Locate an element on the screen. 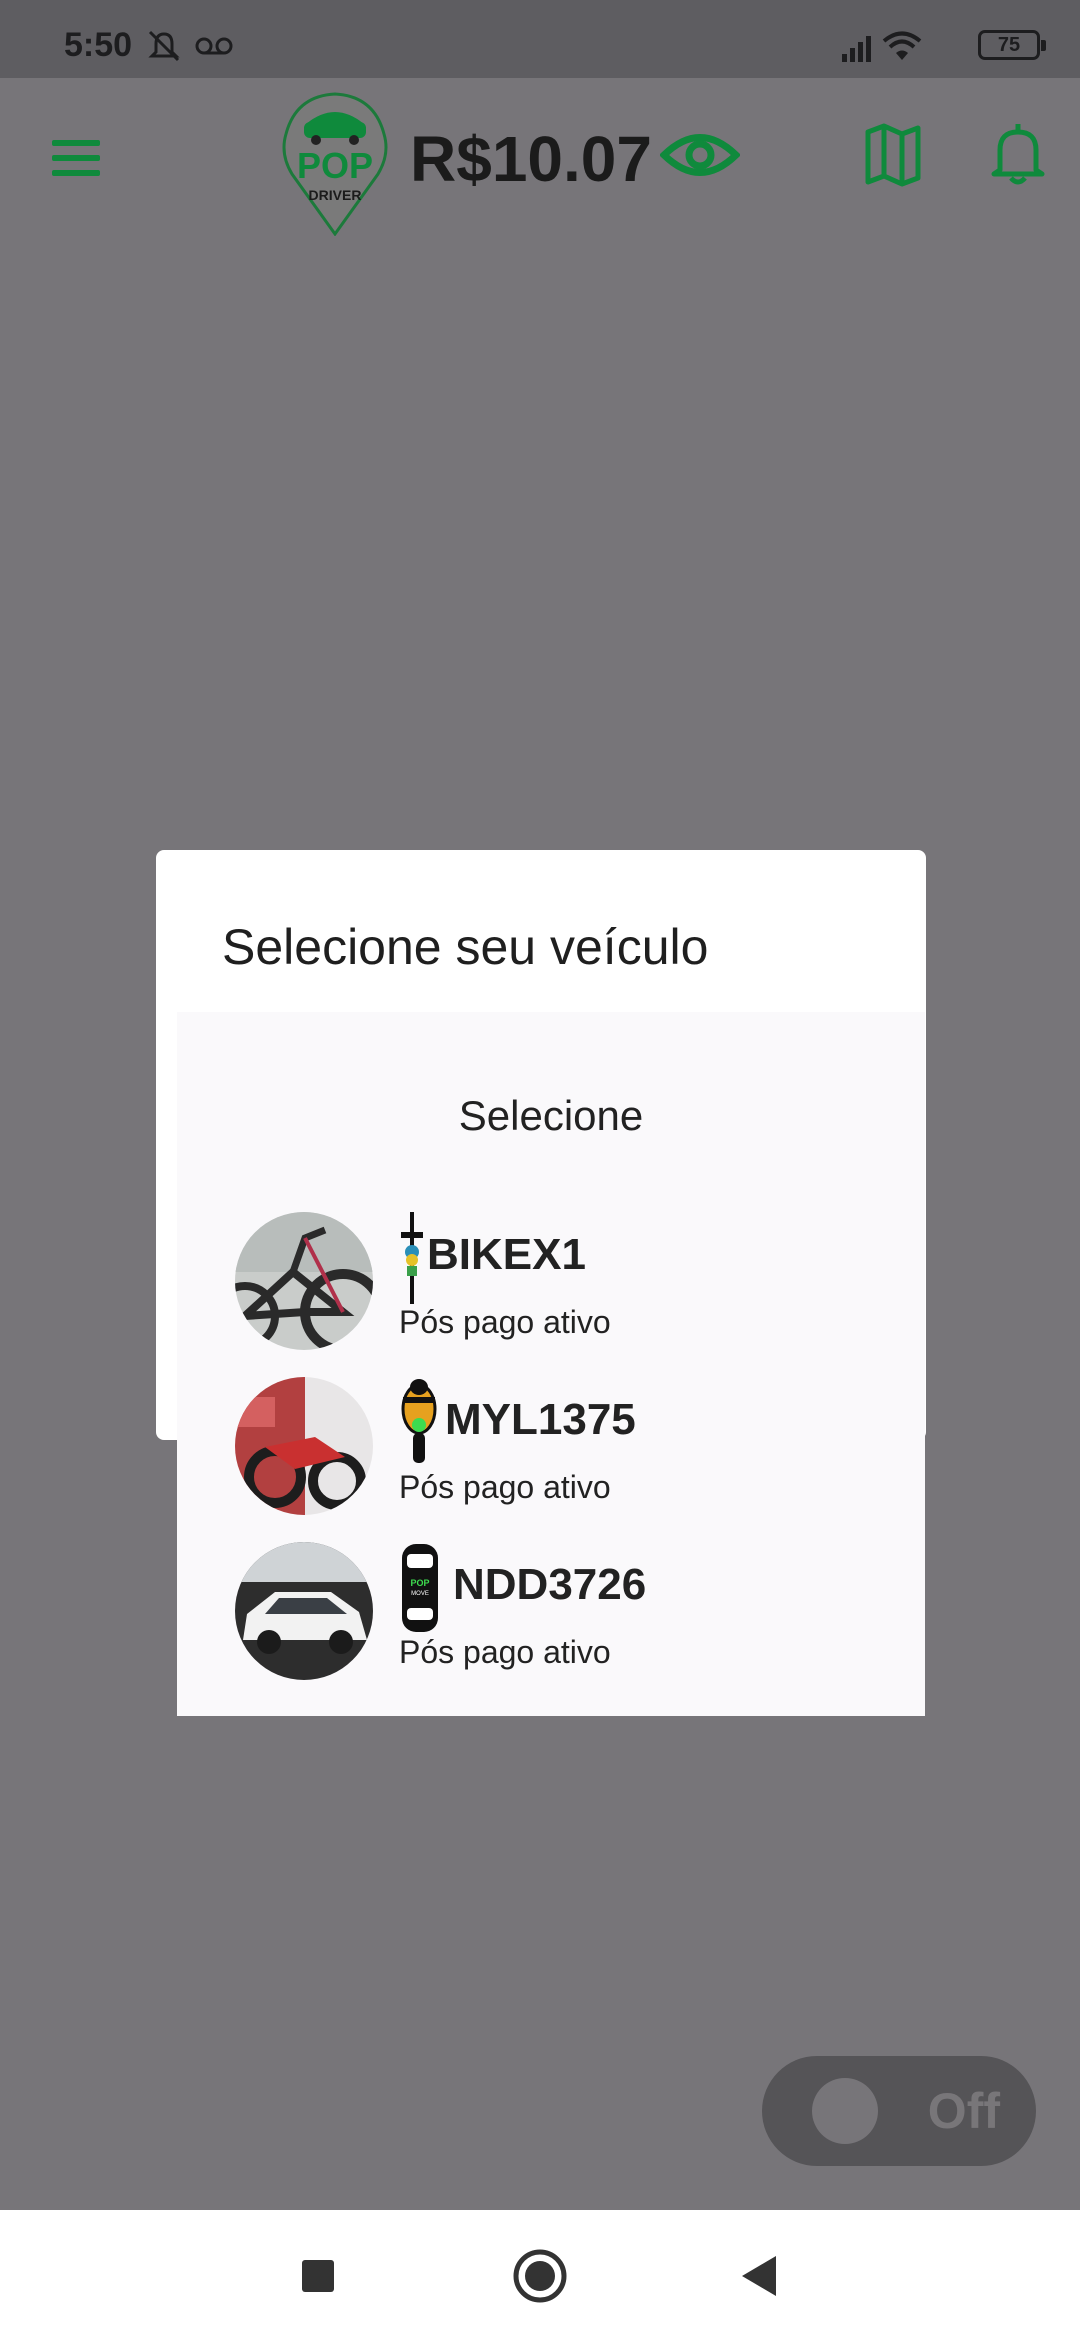  menu-button is located at coordinates (76, 158).